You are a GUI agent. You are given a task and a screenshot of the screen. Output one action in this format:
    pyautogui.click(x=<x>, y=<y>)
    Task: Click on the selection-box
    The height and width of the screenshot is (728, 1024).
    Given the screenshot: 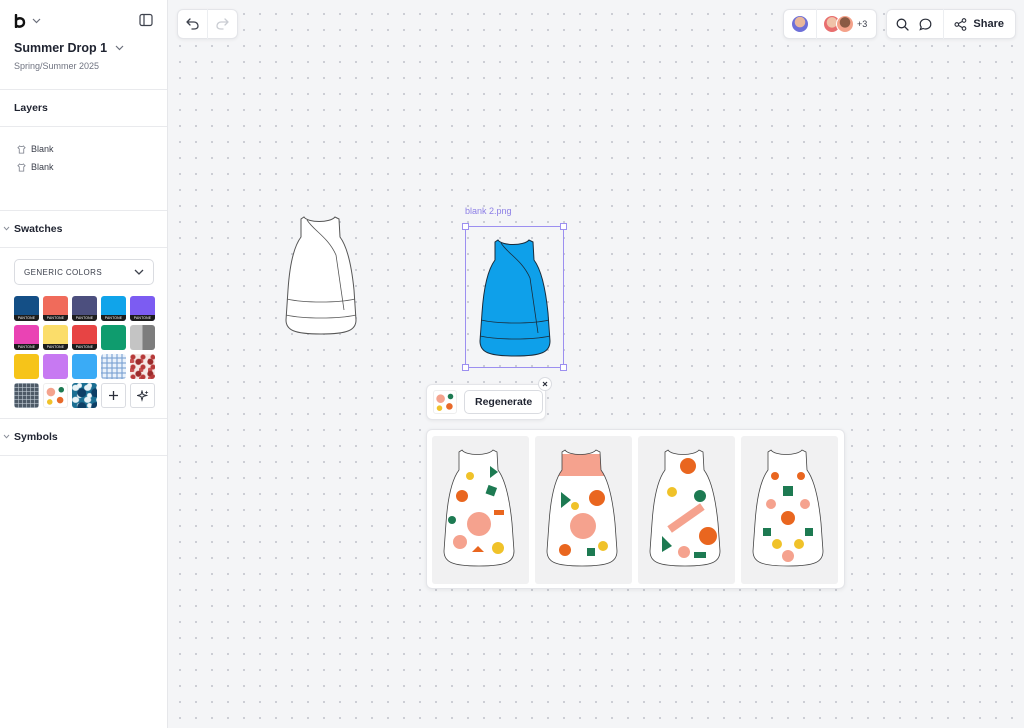 What is the action you would take?
    pyautogui.click(x=514, y=297)
    